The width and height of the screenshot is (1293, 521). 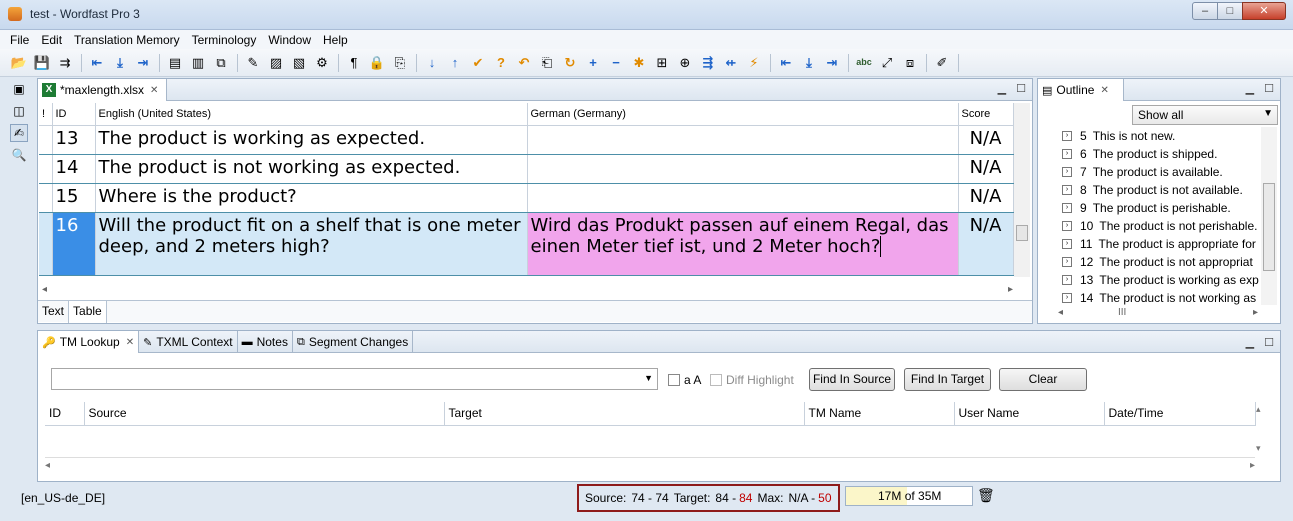 What do you see at coordinates (120, 63) in the screenshot?
I see `arrow-down-icon: ⤓` at bounding box center [120, 63].